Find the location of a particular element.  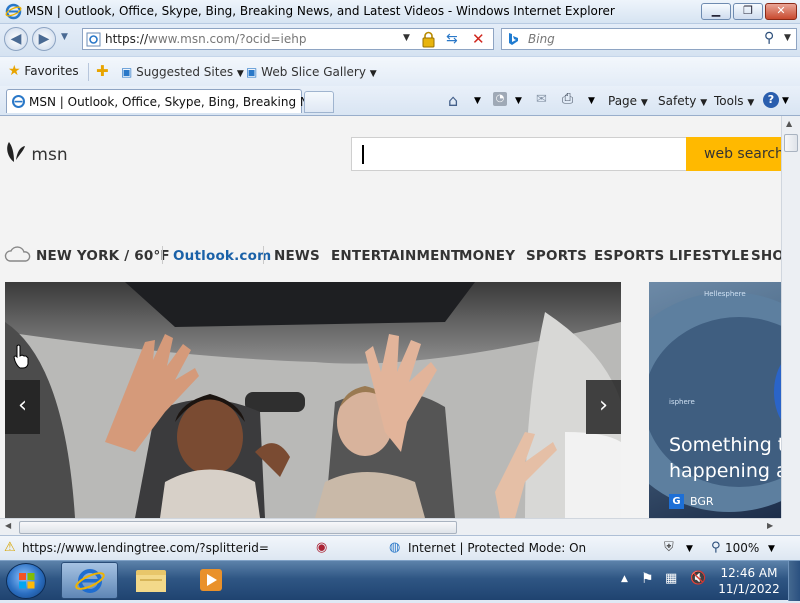

zoom-icon: ⚲ is located at coordinates (716, 547).